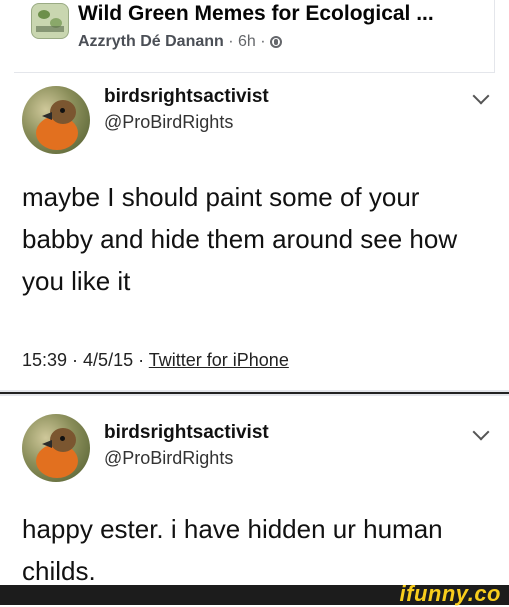 The height and width of the screenshot is (607, 509). Describe the element at coordinates (276, 42) in the screenshot. I see `globe-icon` at that location.